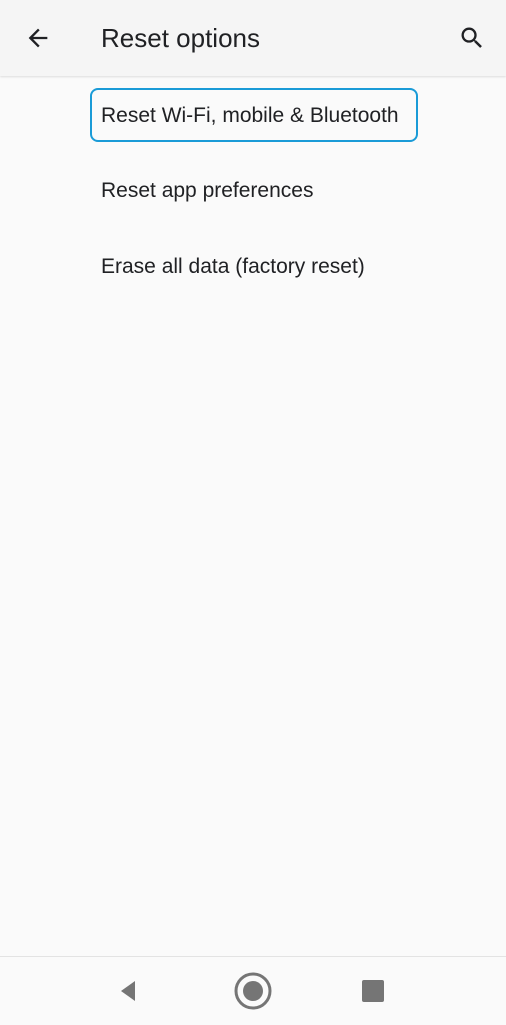 Image resolution: width=506 pixels, height=1025 pixels. I want to click on nav-back-button, so click(130, 991).